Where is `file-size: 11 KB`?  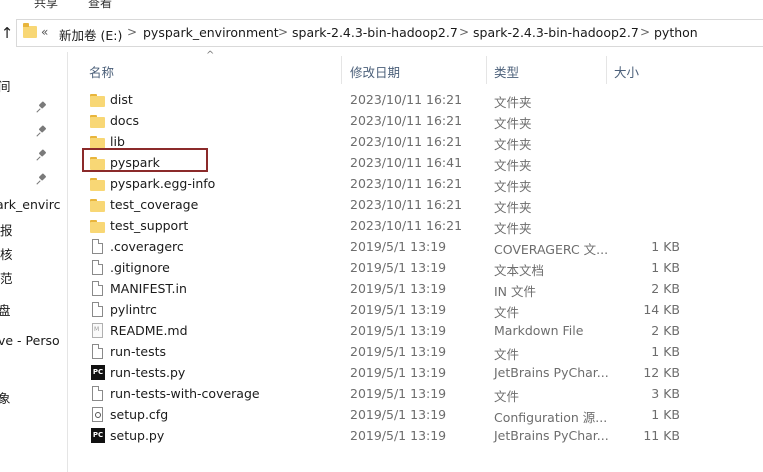 file-size: 11 KB is located at coordinates (661, 435).